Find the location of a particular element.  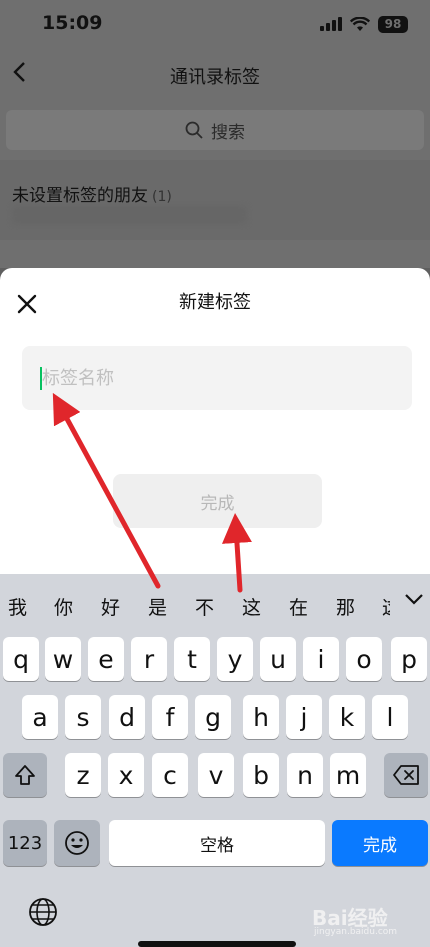

untagged-friends-label: 未设置标签的朋友 (1) is located at coordinates (92, 193).